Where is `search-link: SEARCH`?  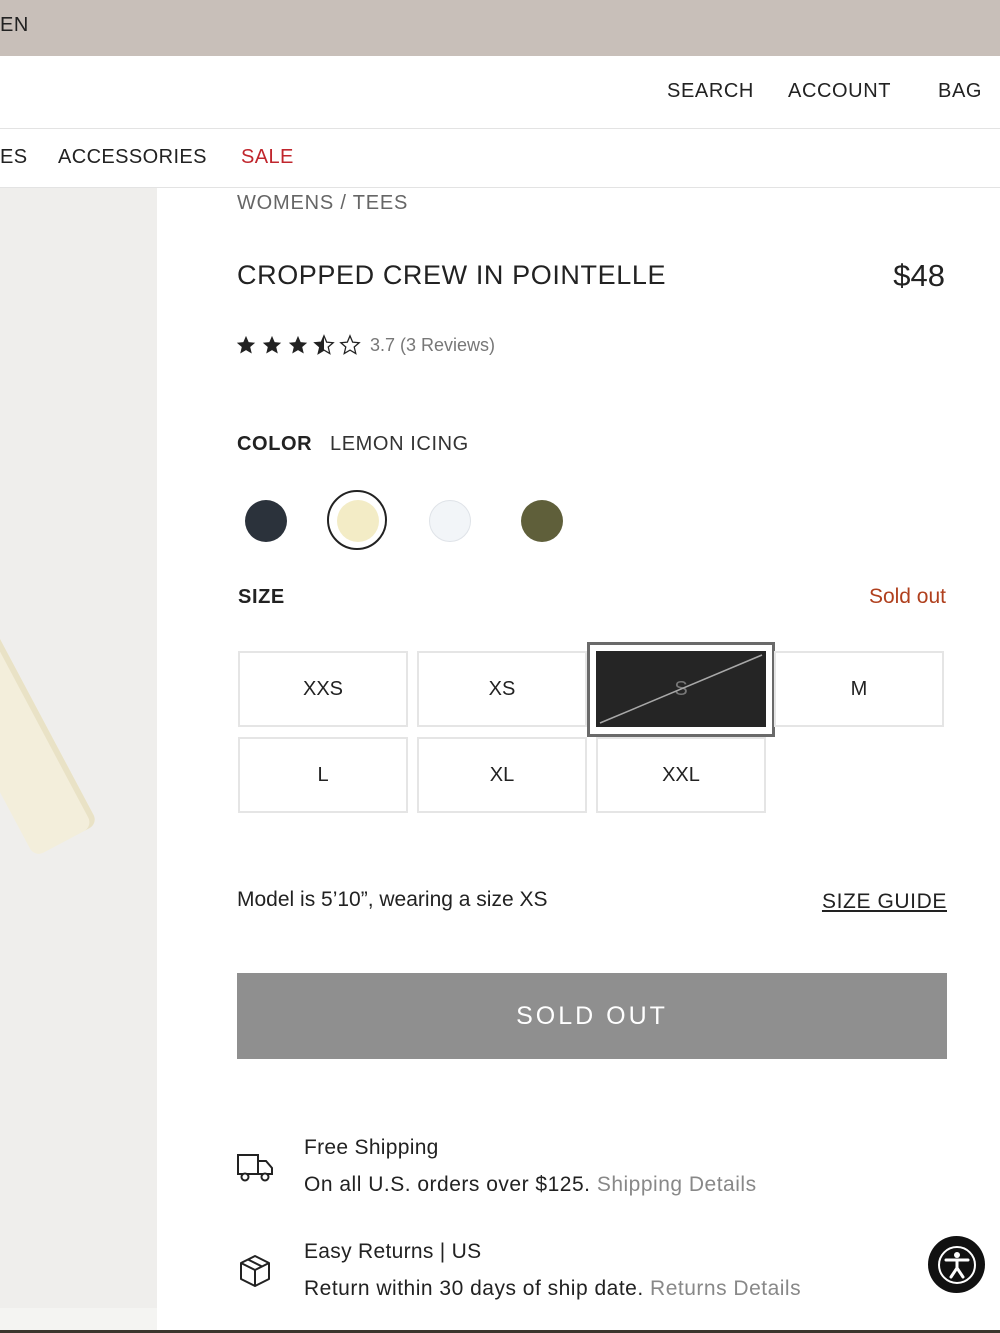
search-link: SEARCH is located at coordinates (710, 91).